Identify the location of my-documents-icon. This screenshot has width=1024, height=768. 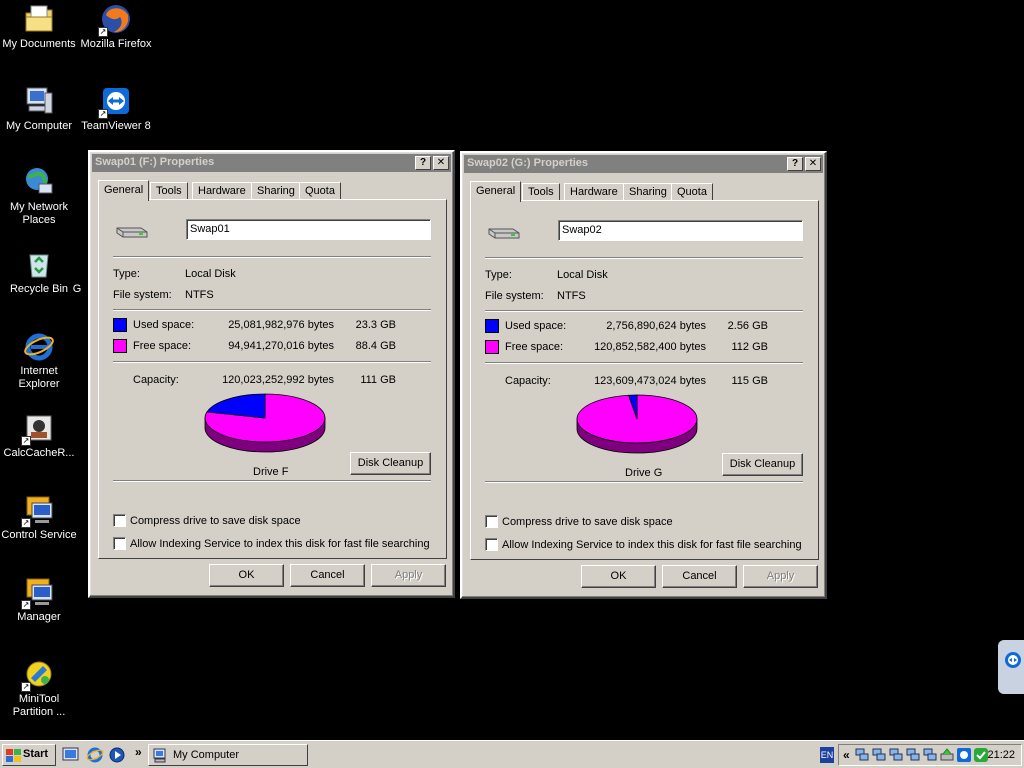
(39, 19).